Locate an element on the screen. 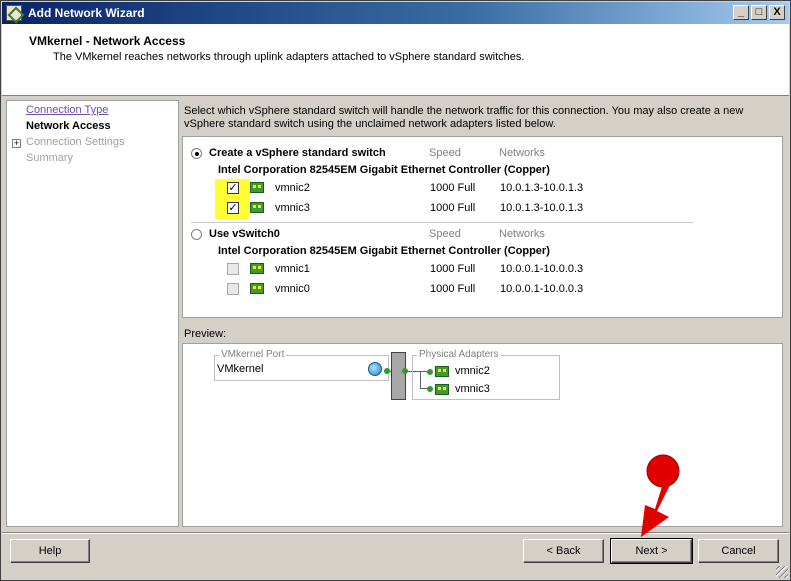  nav-step-network-access: Network Access is located at coordinates (68, 126).